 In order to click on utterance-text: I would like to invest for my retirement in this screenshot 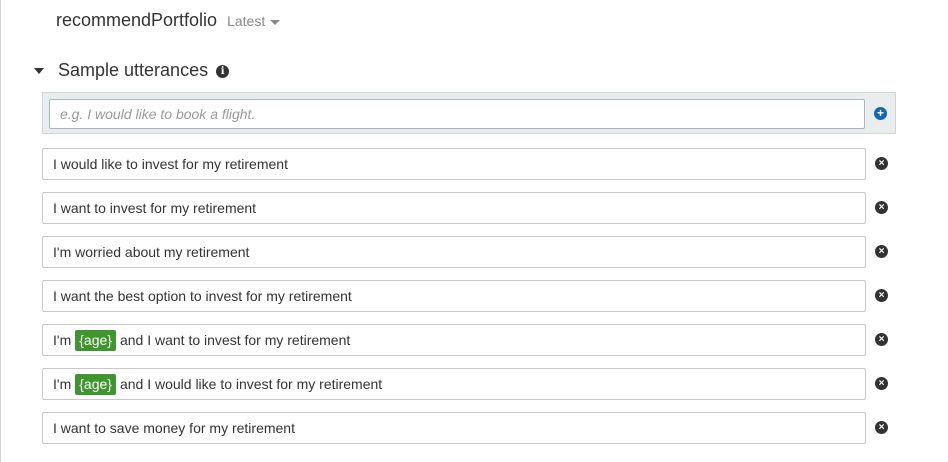, I will do `click(170, 164)`.